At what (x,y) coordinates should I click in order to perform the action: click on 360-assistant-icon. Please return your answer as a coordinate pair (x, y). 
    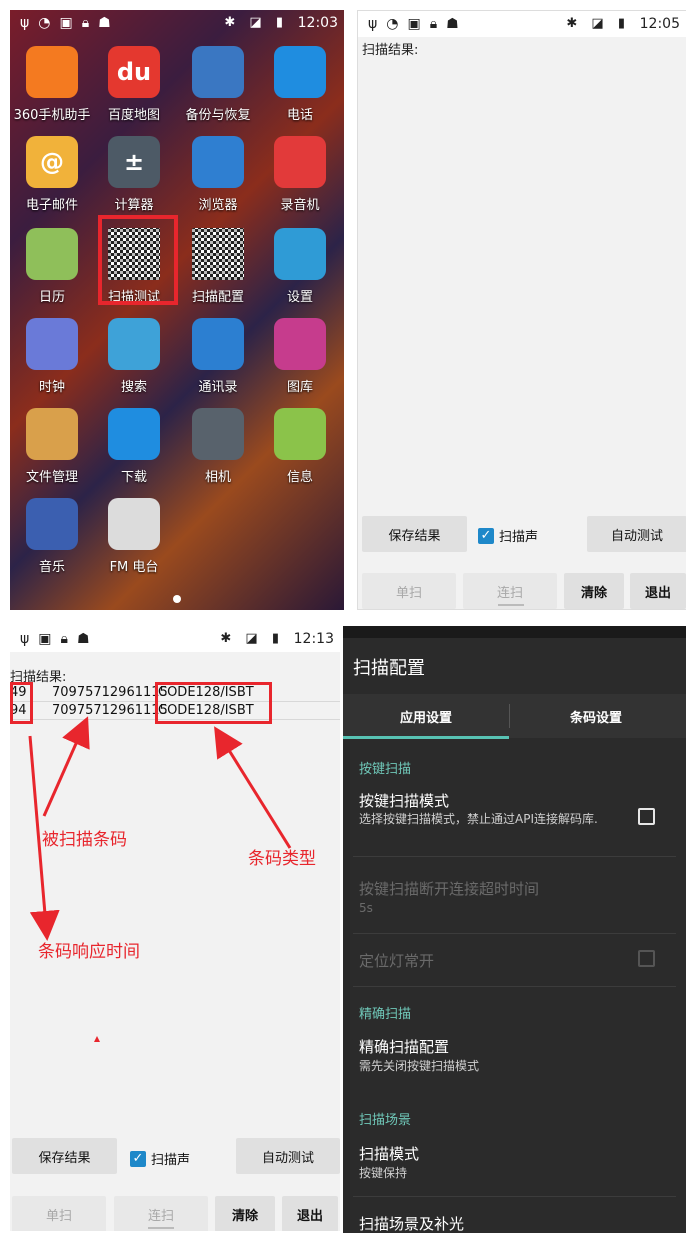
    Looking at the image, I should click on (52, 72).